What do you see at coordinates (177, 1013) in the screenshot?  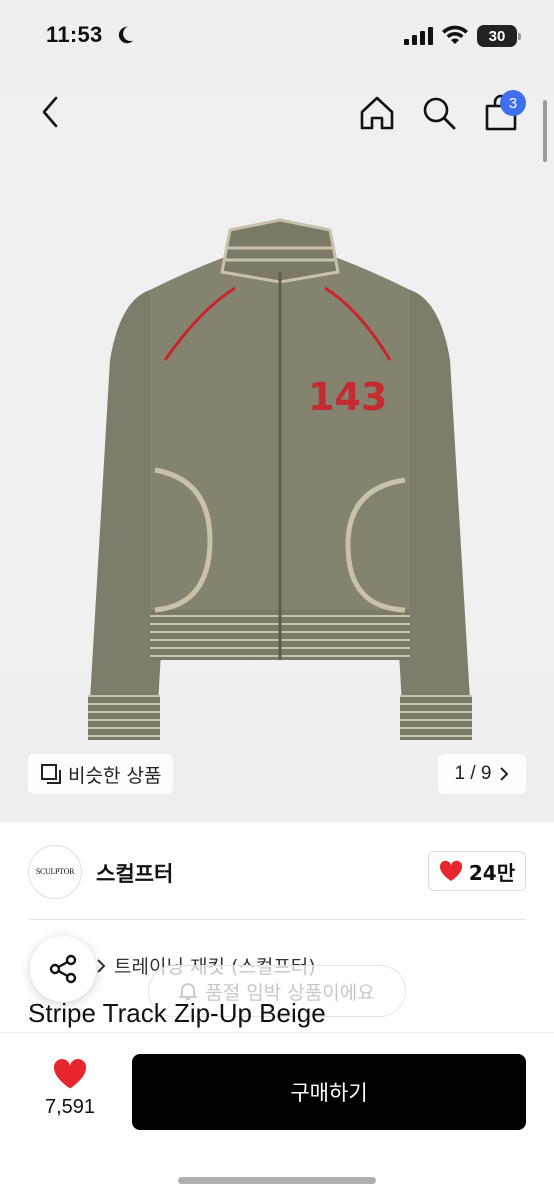 I see `product-title: Stripe Track Zip-Up Beige` at bounding box center [177, 1013].